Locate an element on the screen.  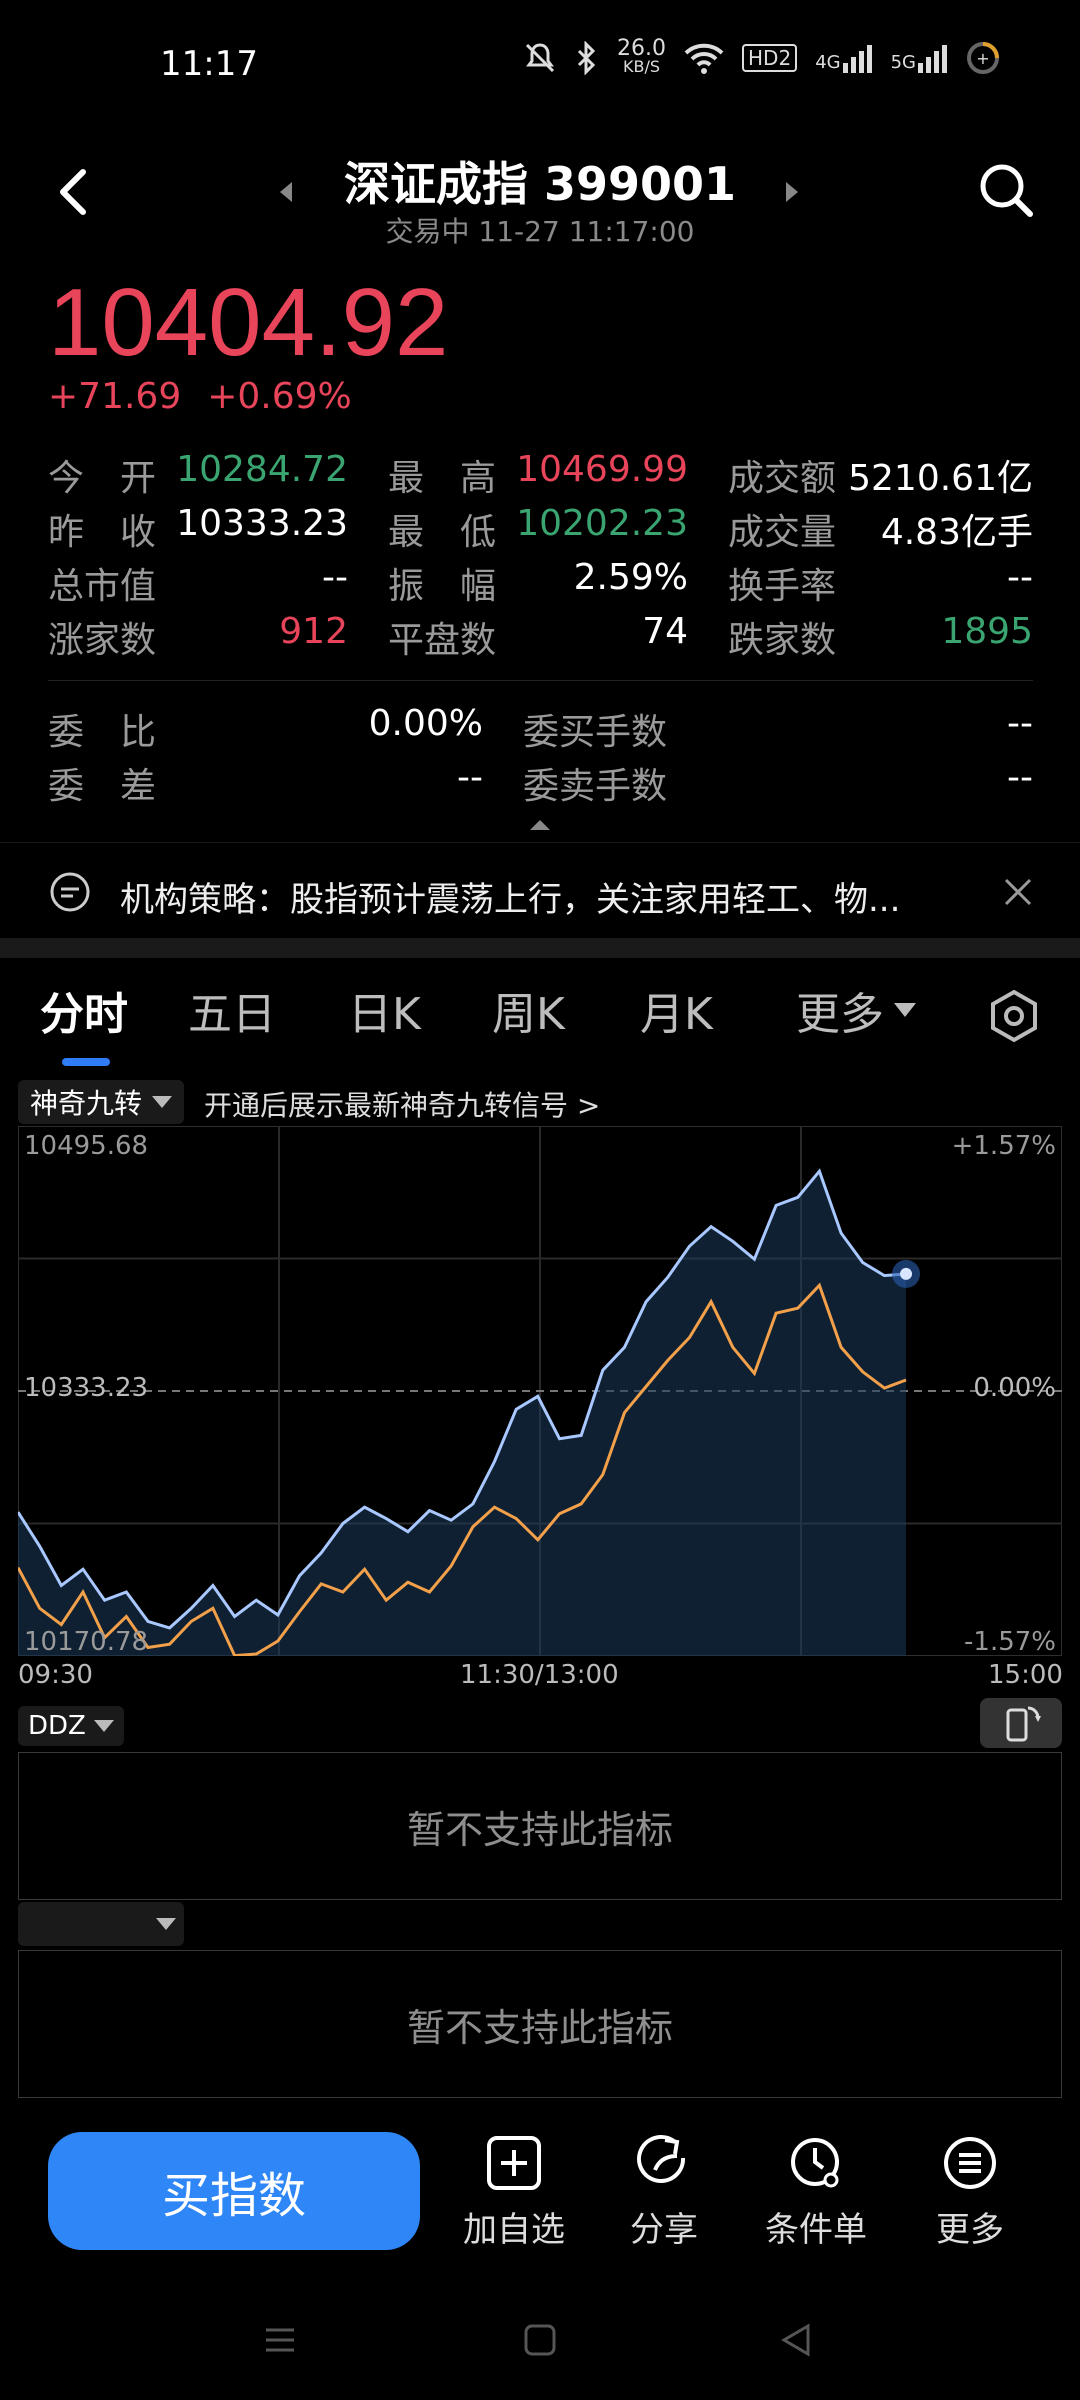
order-stats: 委 比 0.00% 委买手数 -- 委 差 -- 委卖手数 -- is located at coordinates (540, 756).